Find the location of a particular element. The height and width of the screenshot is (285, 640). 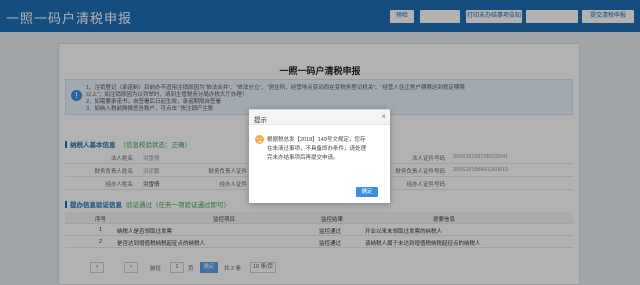

dialog-header: 提示 × is located at coordinates (319, 117).